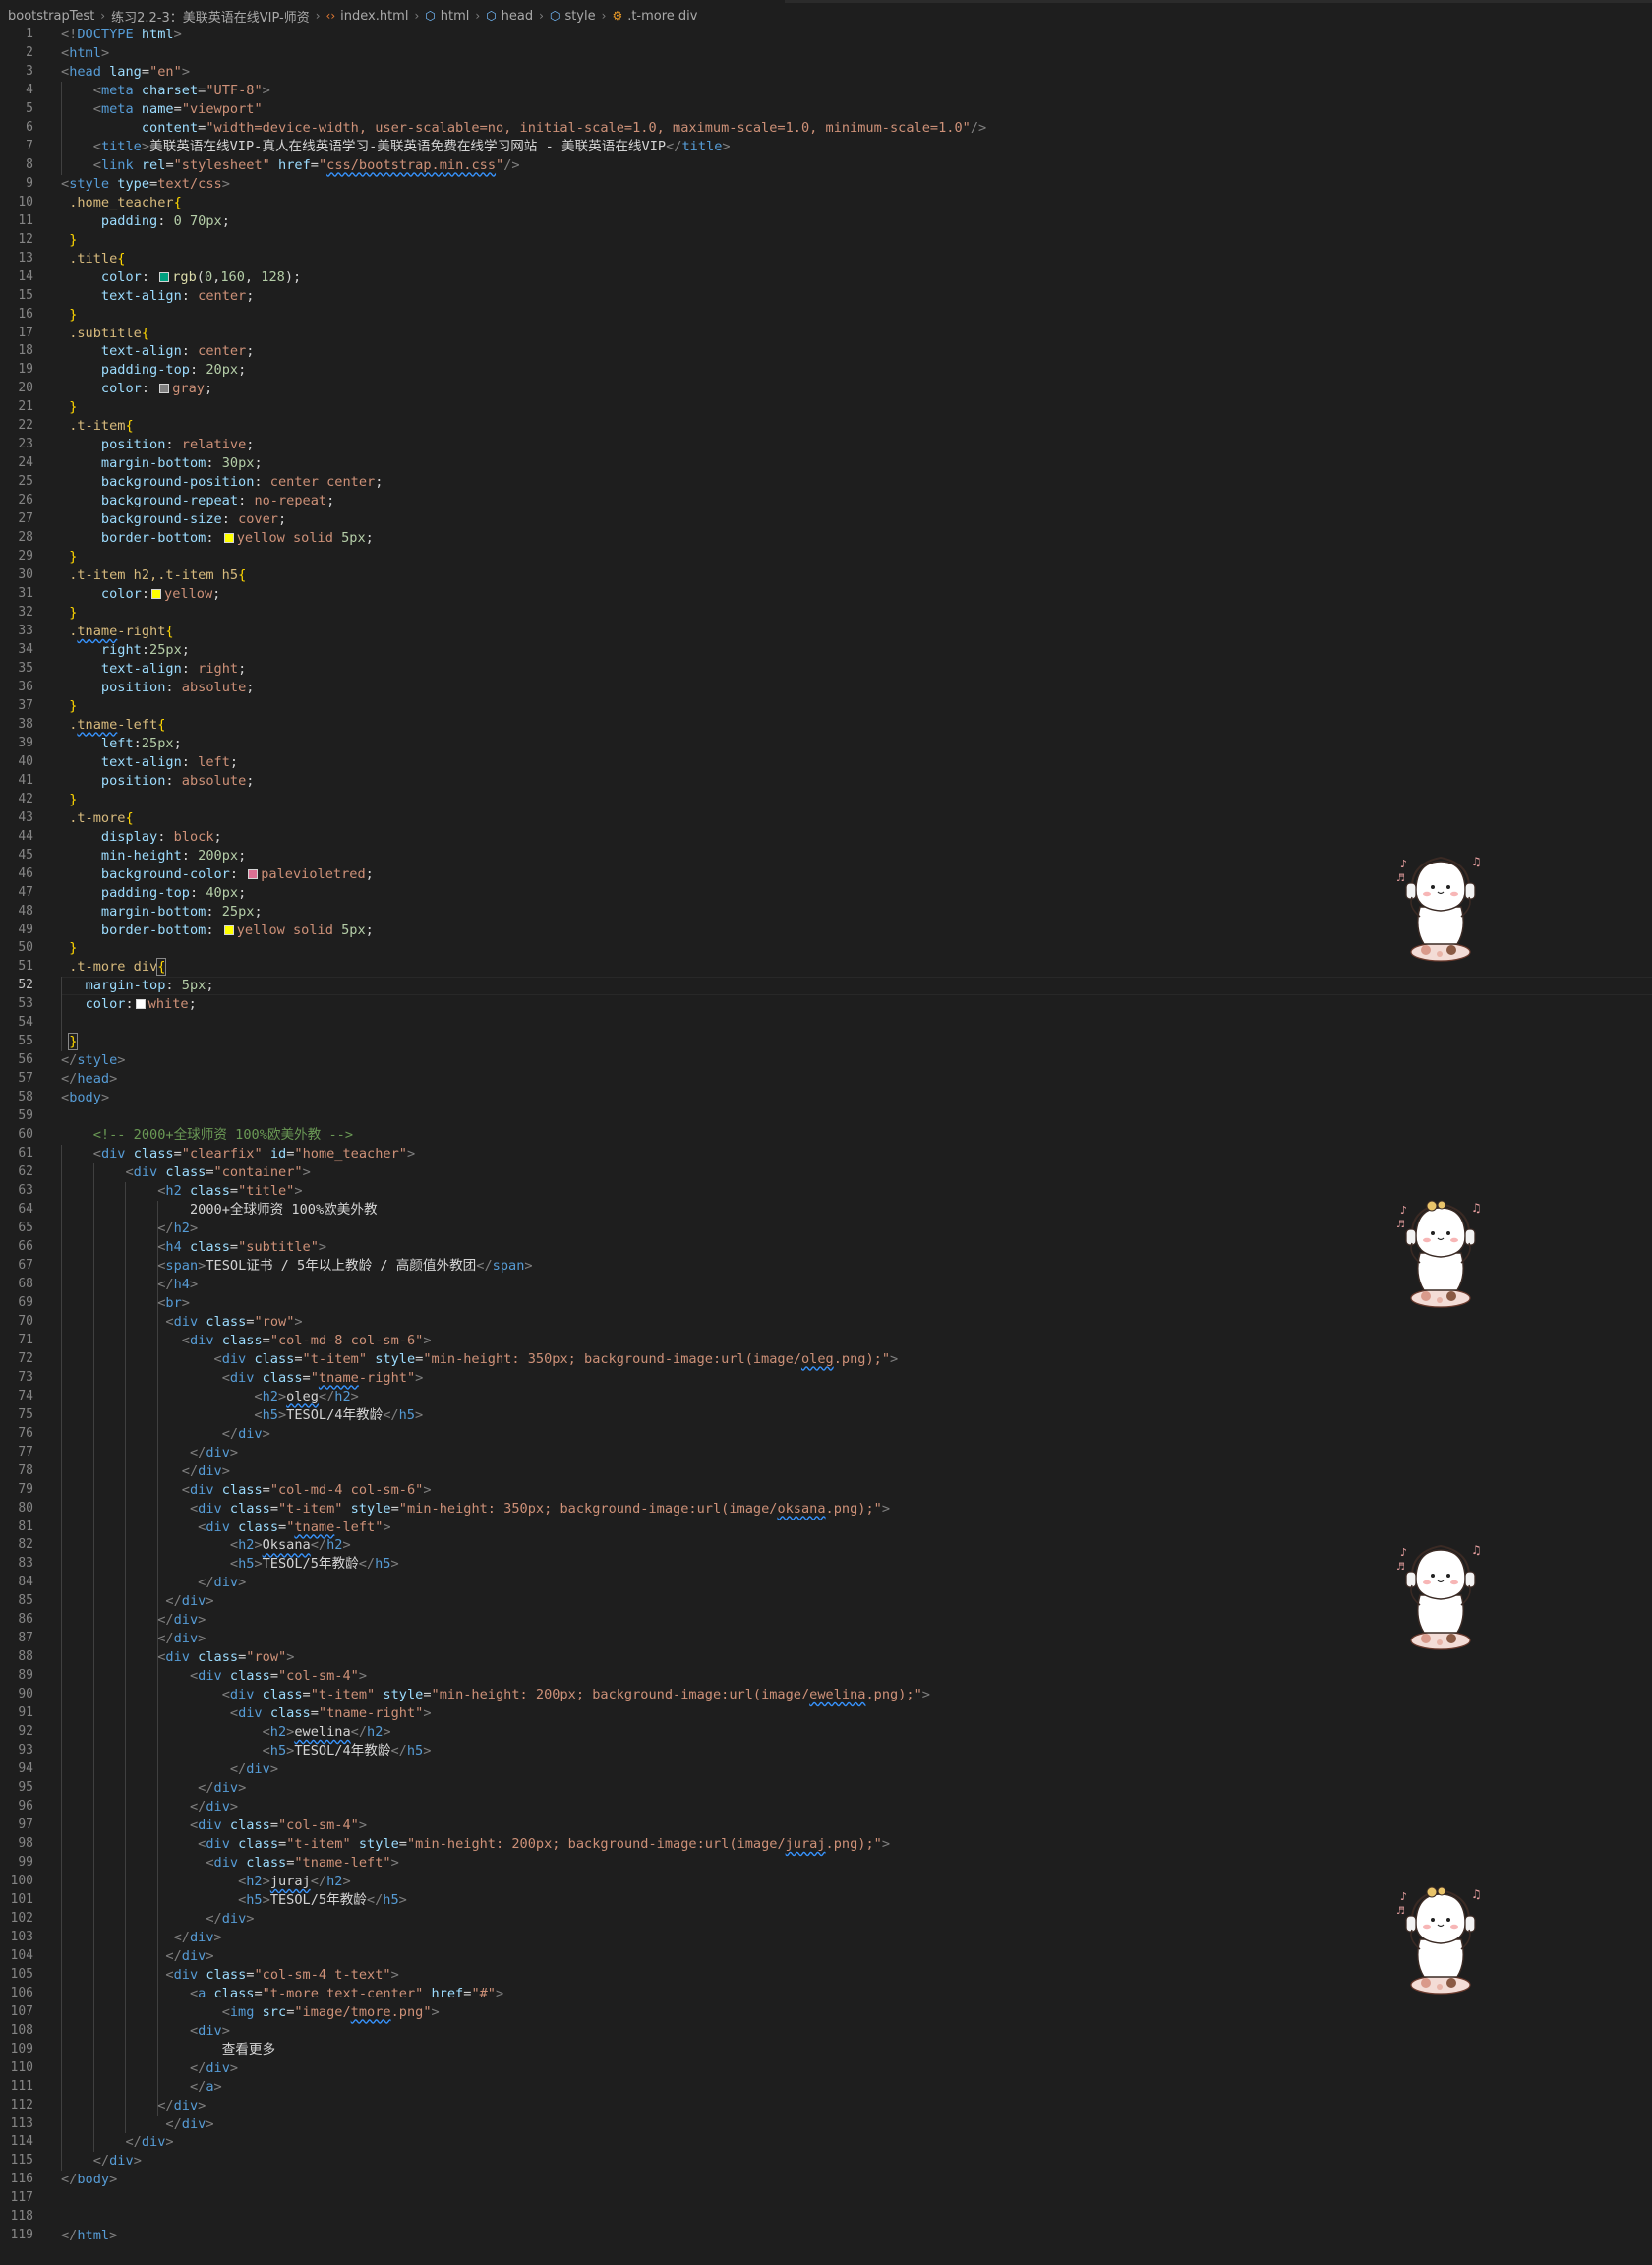  What do you see at coordinates (826, 1322) in the screenshot?
I see `code-line: 70 <div class="row">` at bounding box center [826, 1322].